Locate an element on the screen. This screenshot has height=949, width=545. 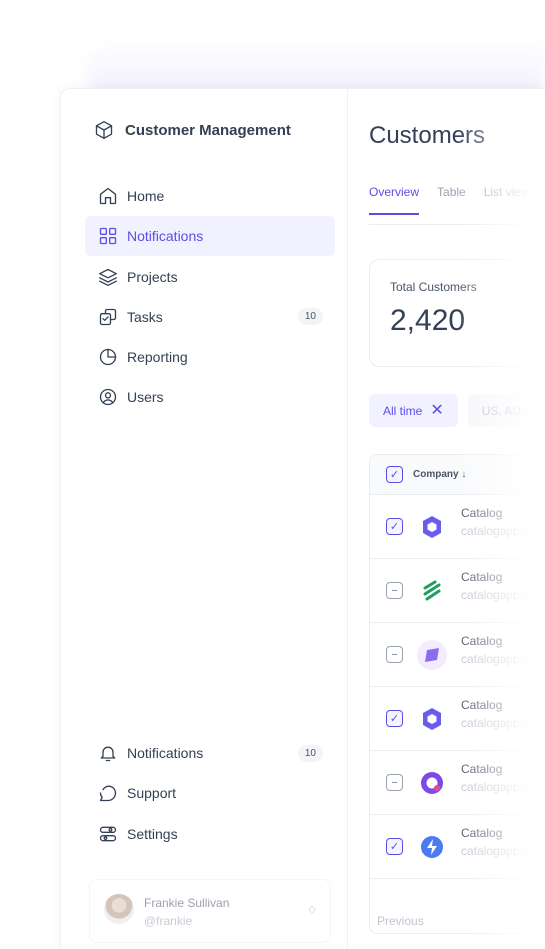
bell-icon is located at coordinates (108, 753).